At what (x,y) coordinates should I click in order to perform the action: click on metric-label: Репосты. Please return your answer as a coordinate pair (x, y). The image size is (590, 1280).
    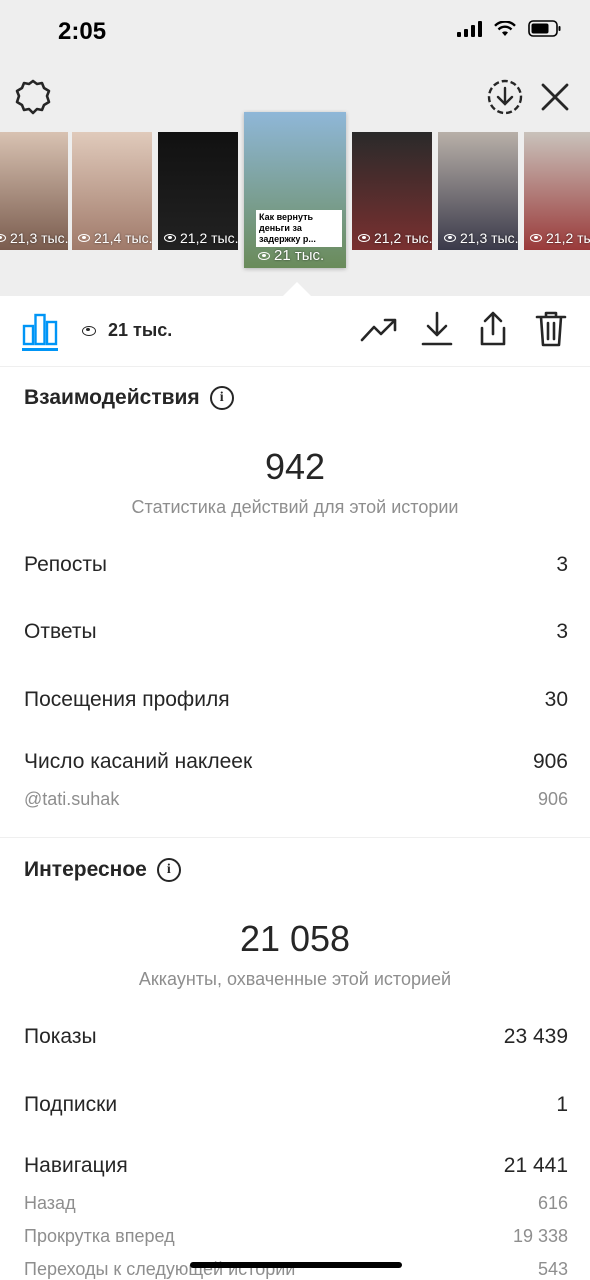
    Looking at the image, I should click on (66, 564).